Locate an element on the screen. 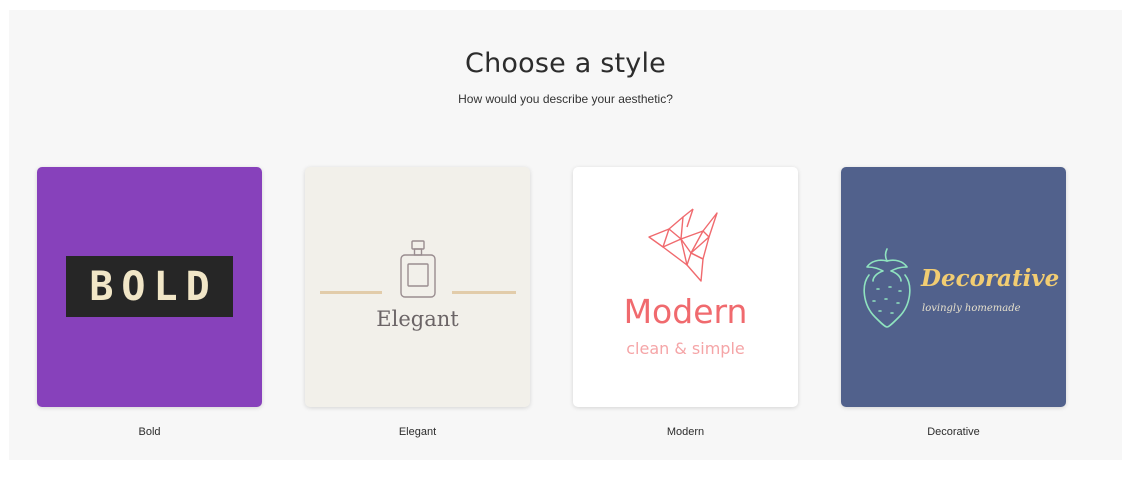  elegant-logo-text: Elegant is located at coordinates (417, 319).